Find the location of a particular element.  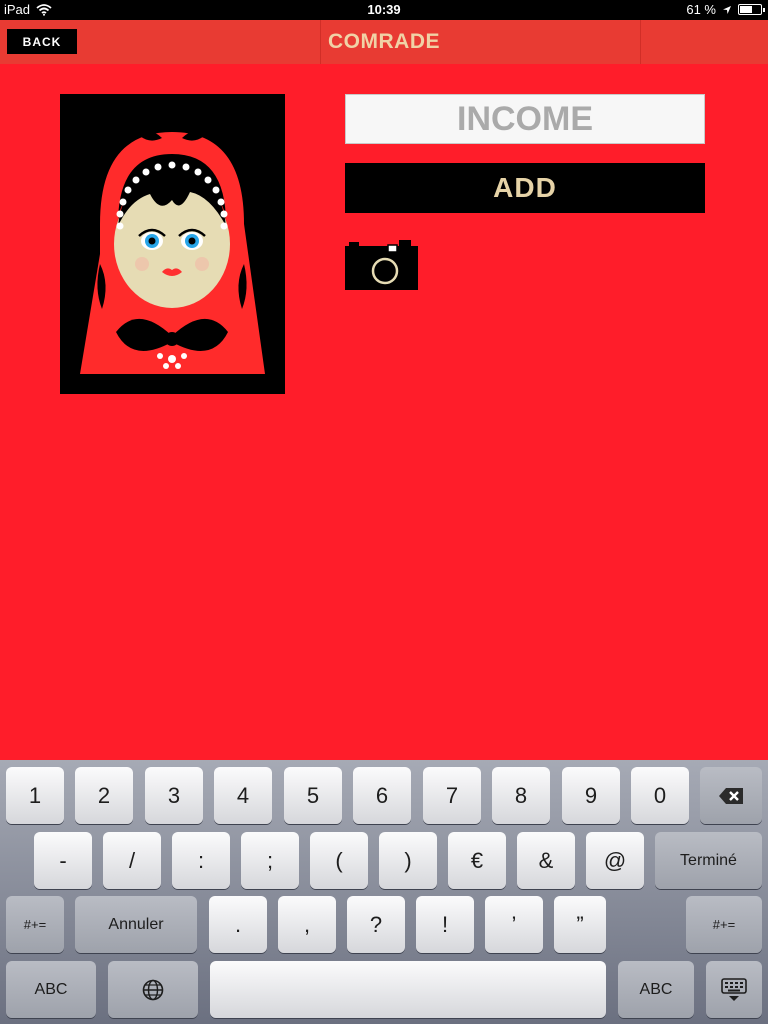

page-title: COMRADE is located at coordinates (384, 41).